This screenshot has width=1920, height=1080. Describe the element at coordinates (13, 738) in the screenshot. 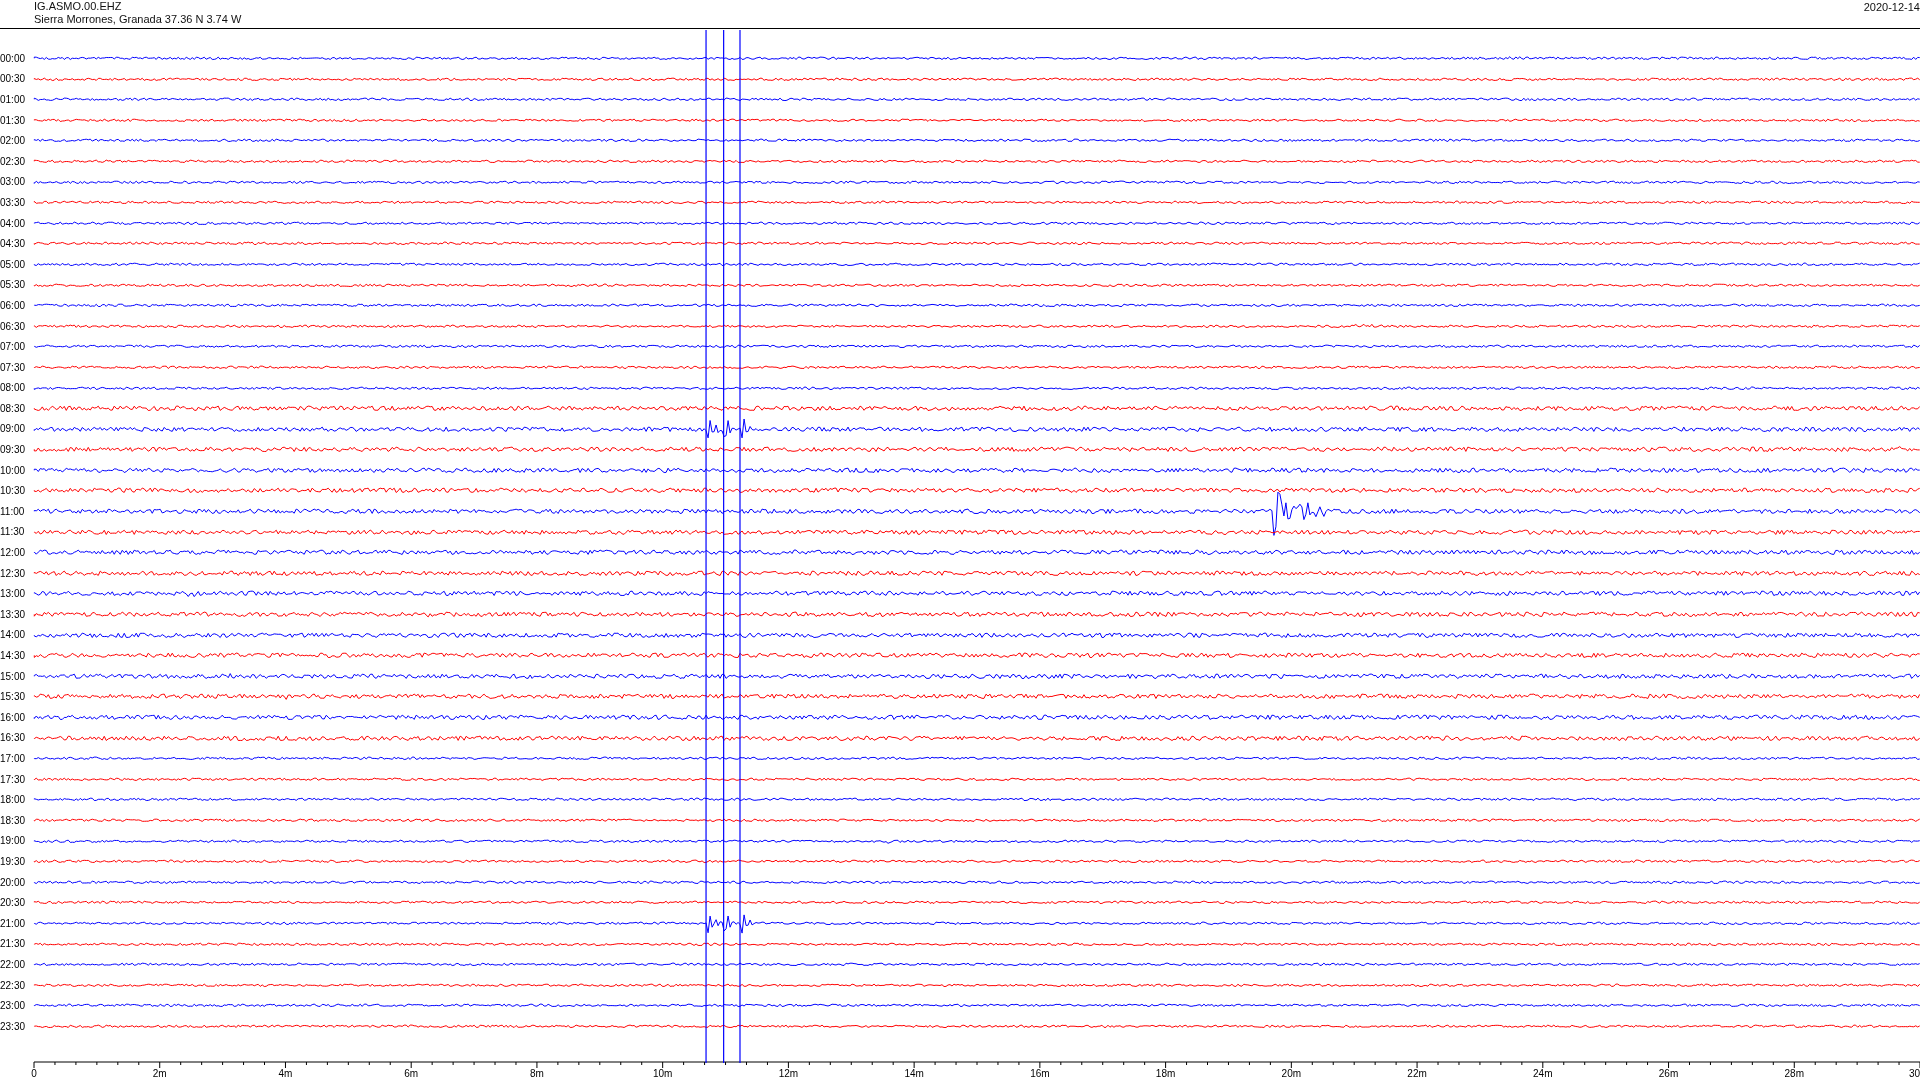

I see `time-label: 16:30` at that location.